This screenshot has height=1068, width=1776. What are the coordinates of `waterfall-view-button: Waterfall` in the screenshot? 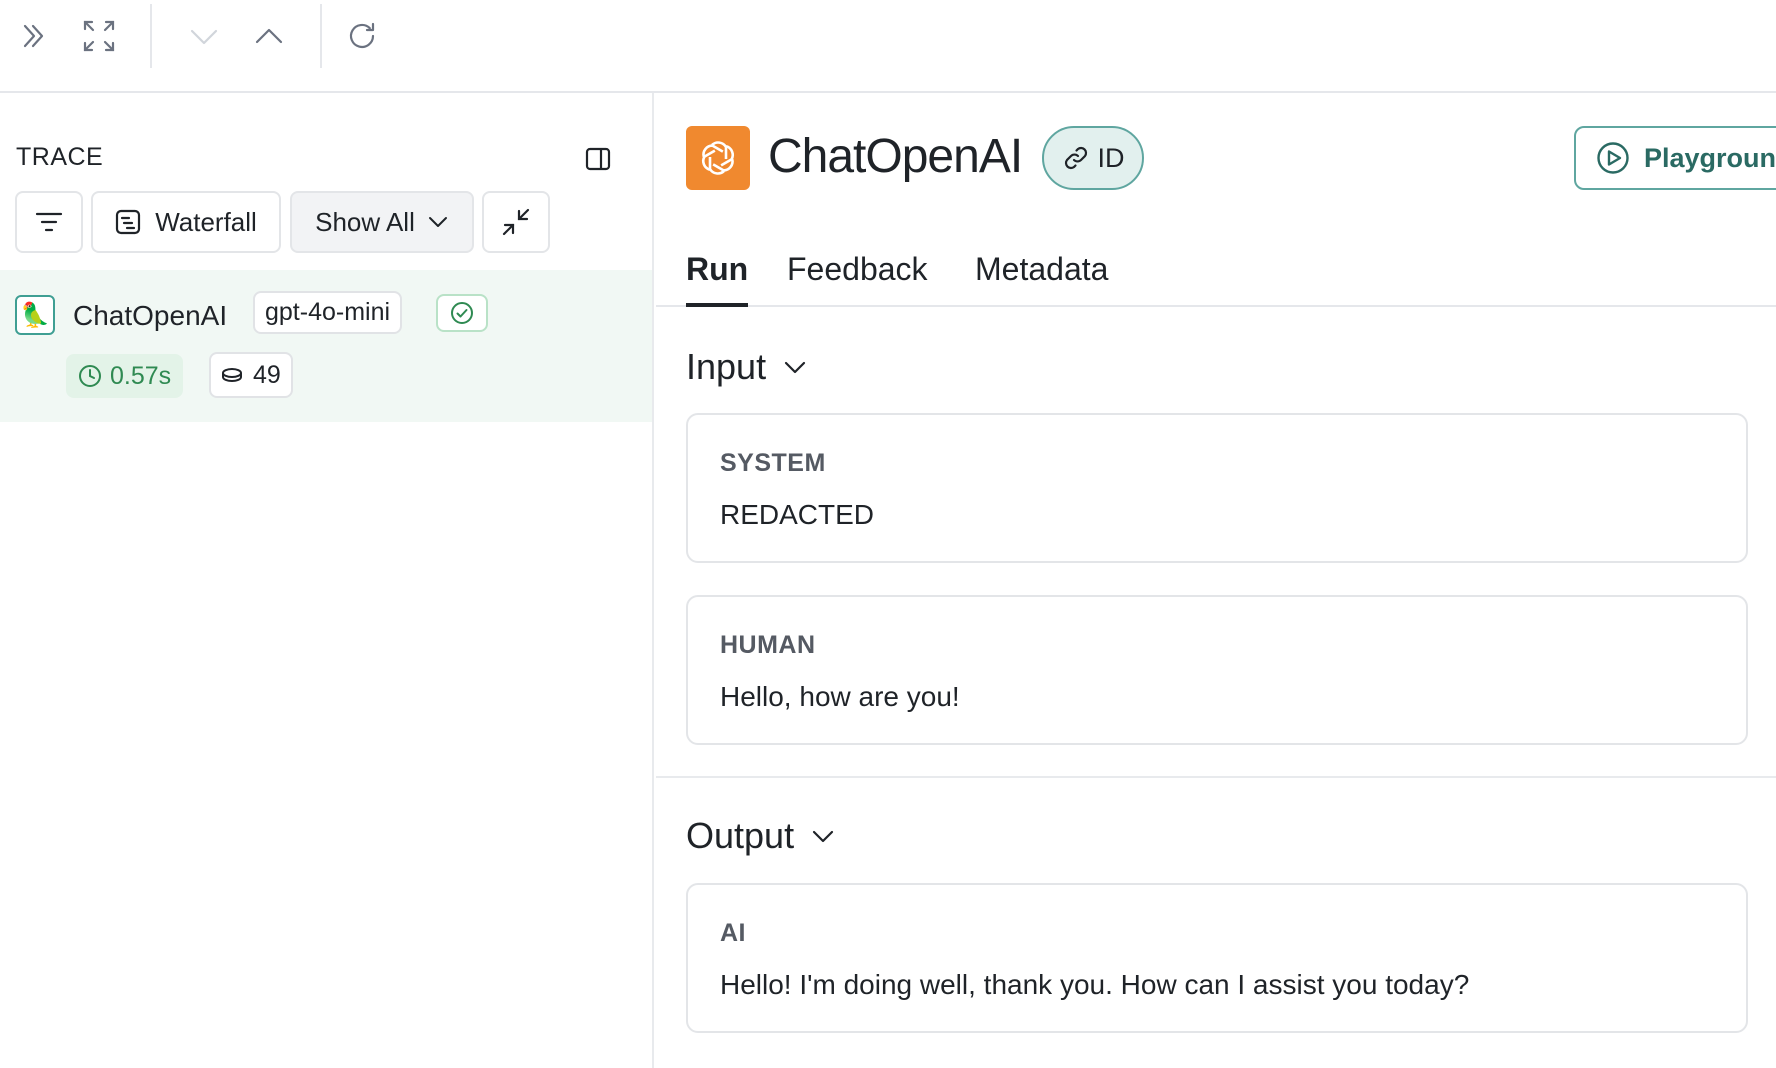 It's located at (186, 222).